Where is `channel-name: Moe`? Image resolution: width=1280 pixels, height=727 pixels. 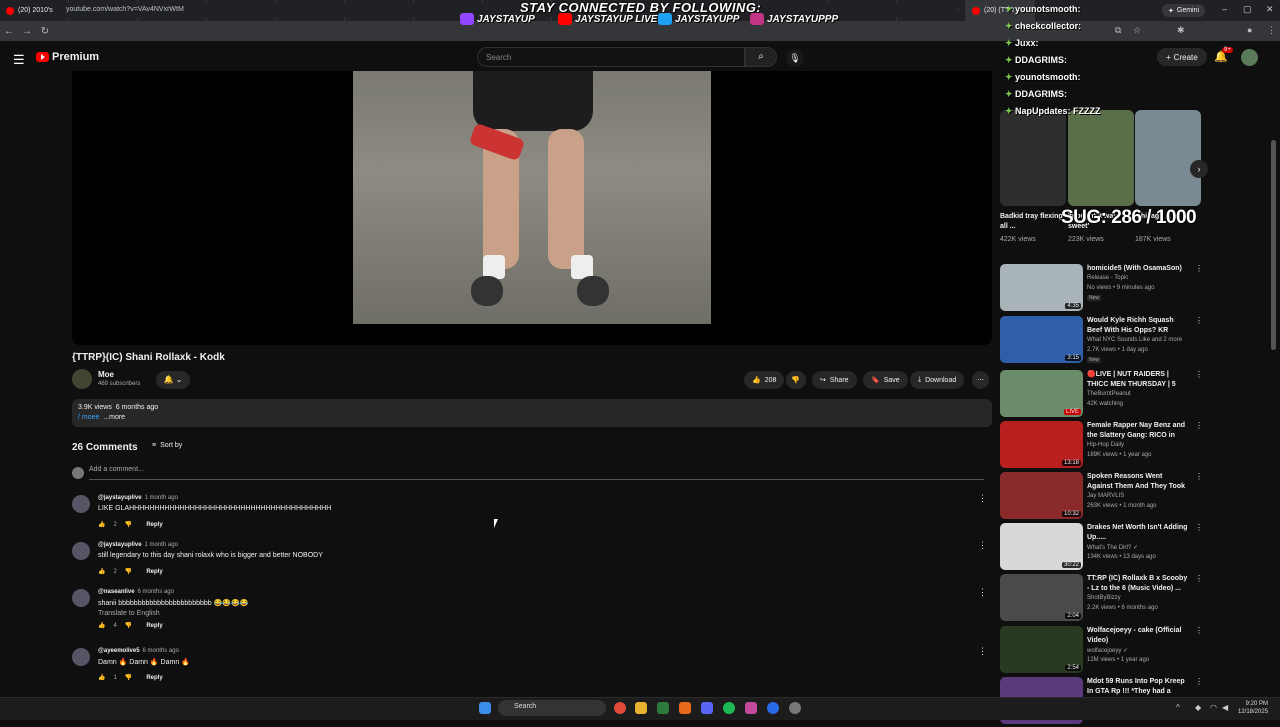 channel-name: Moe is located at coordinates (106, 374).